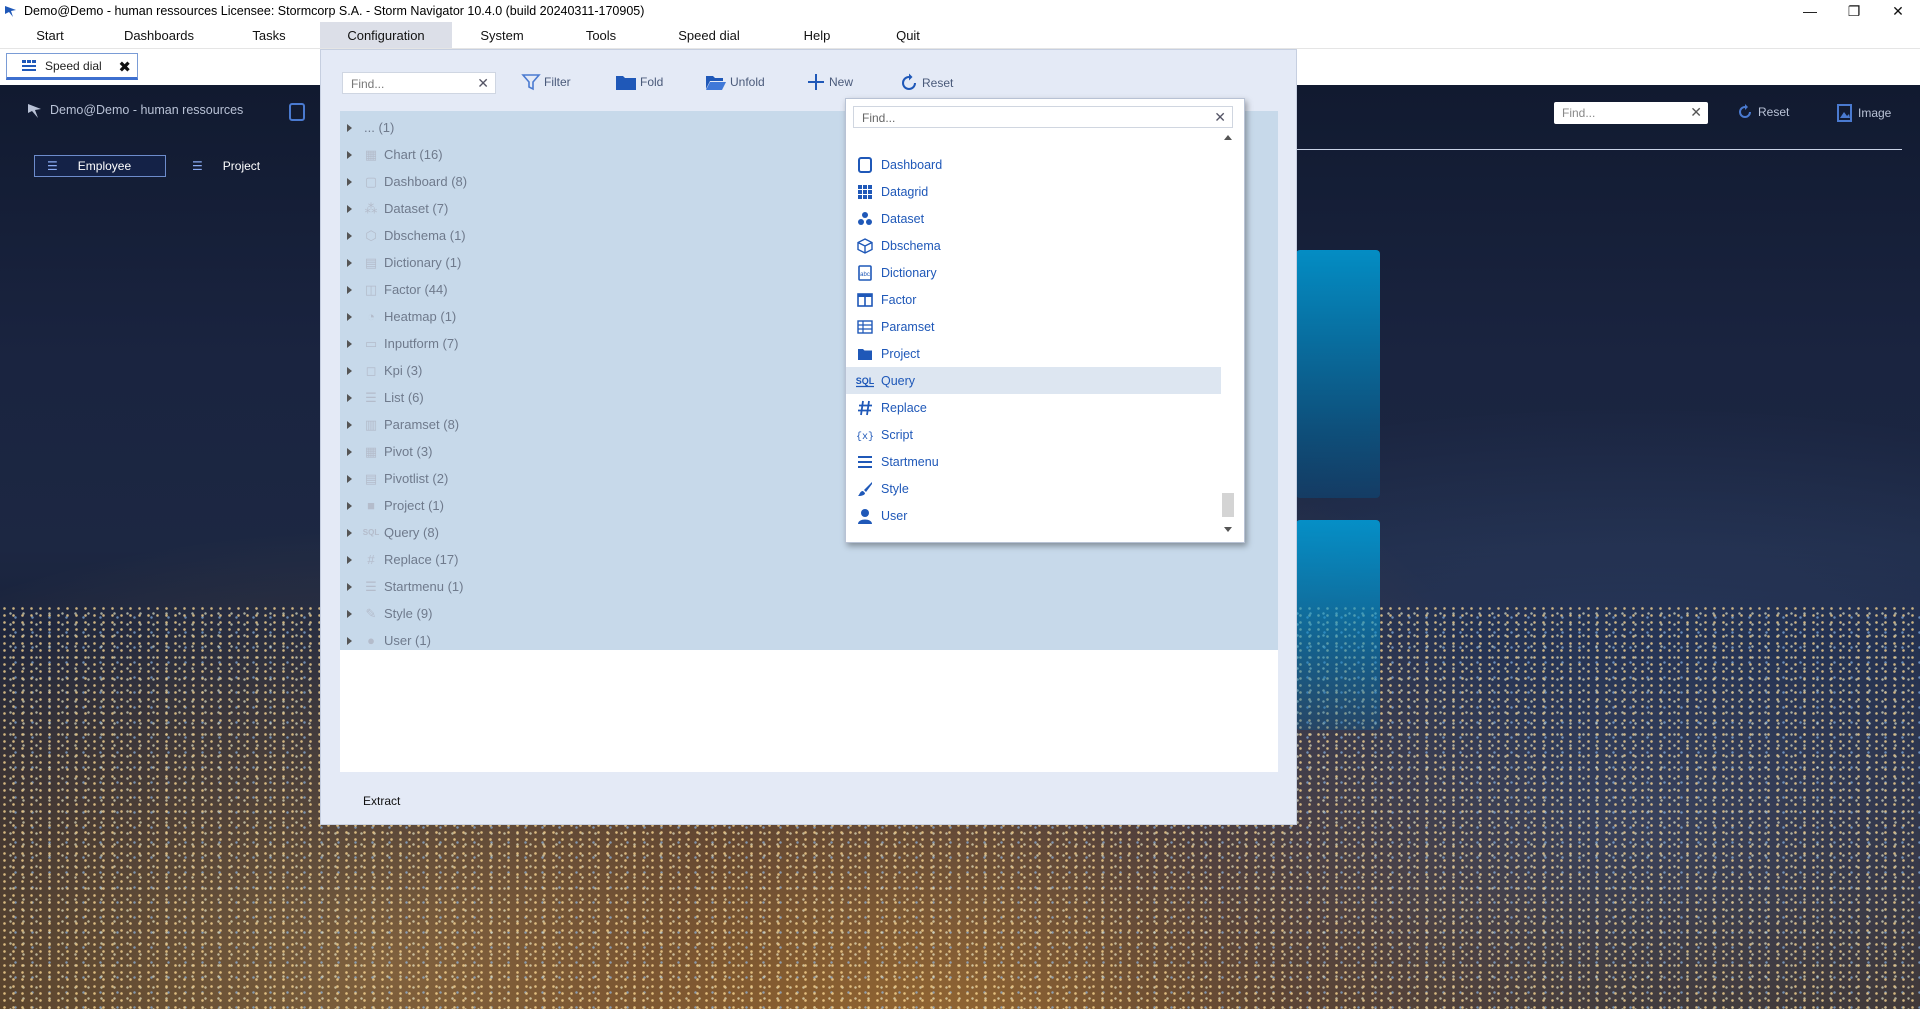 This screenshot has height=1009, width=1920. Describe the element at coordinates (1033, 353) in the screenshot. I see `new-project-item: Project` at that location.